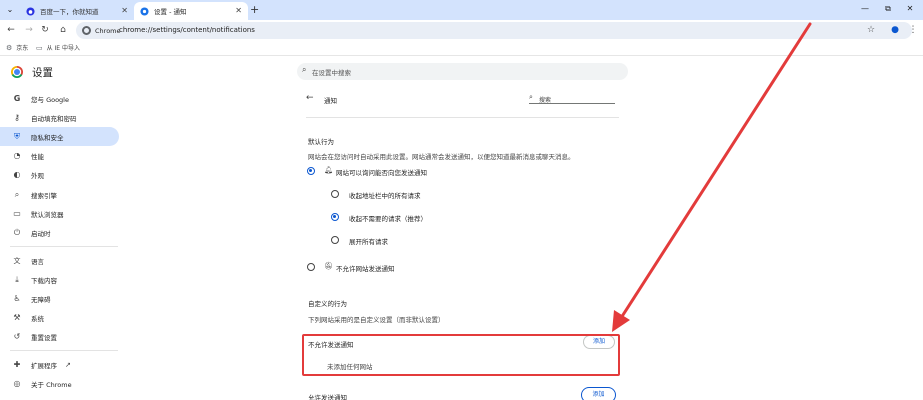 The height and width of the screenshot is (400, 923). I want to click on sidebar-item-downloads: ⤓ 下载内容, so click(59, 279).